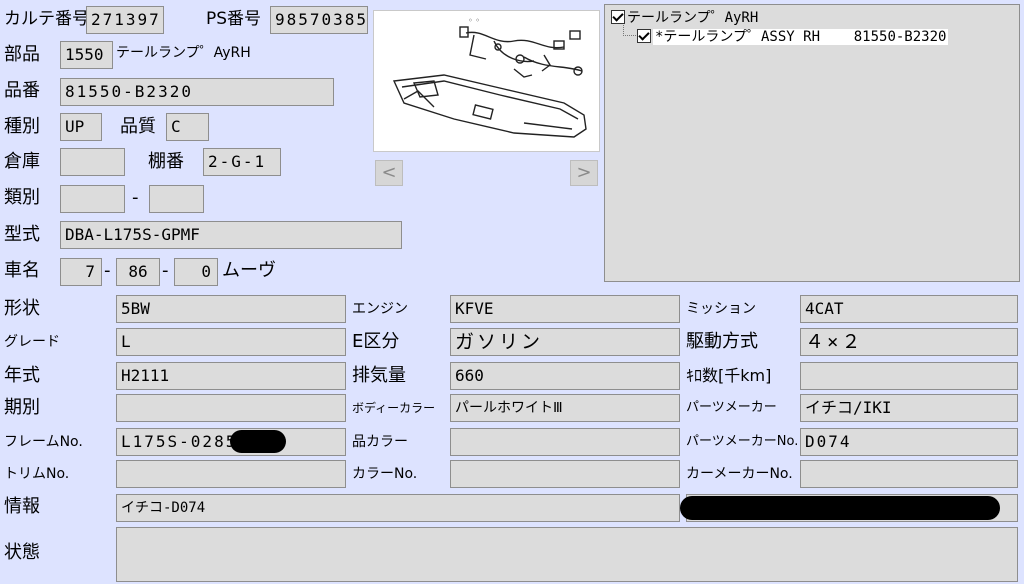  I want to click on tree-root-label: テールランプ゜AyRH, so click(693, 18).